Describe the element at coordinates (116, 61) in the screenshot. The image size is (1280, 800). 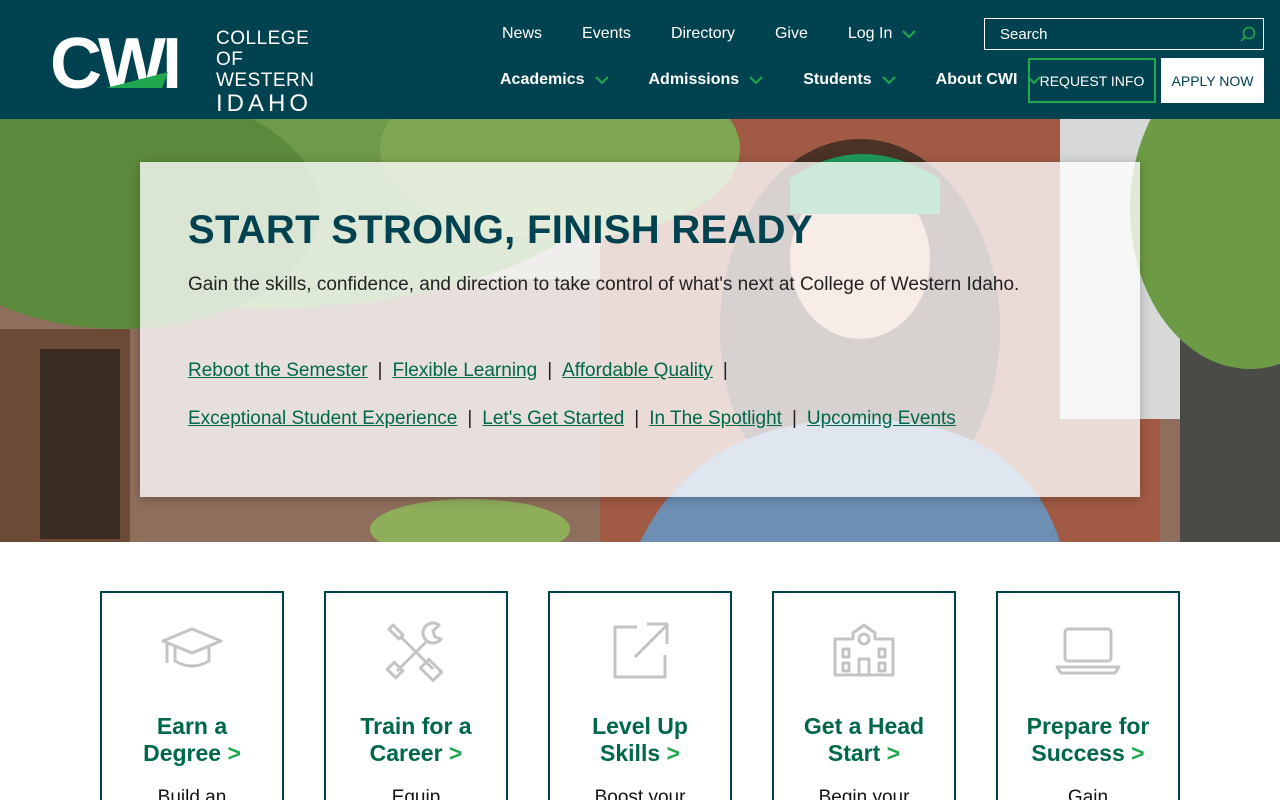
I see `cwi-logo-mark: CWI` at that location.